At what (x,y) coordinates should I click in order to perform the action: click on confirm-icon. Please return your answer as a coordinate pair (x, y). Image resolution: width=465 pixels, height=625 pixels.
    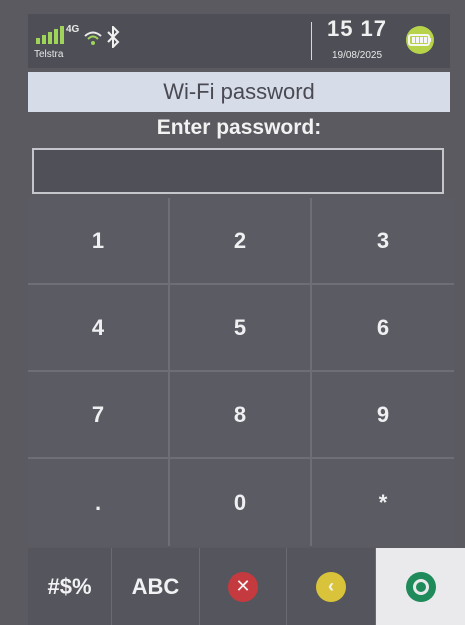
    Looking at the image, I should click on (420, 586).